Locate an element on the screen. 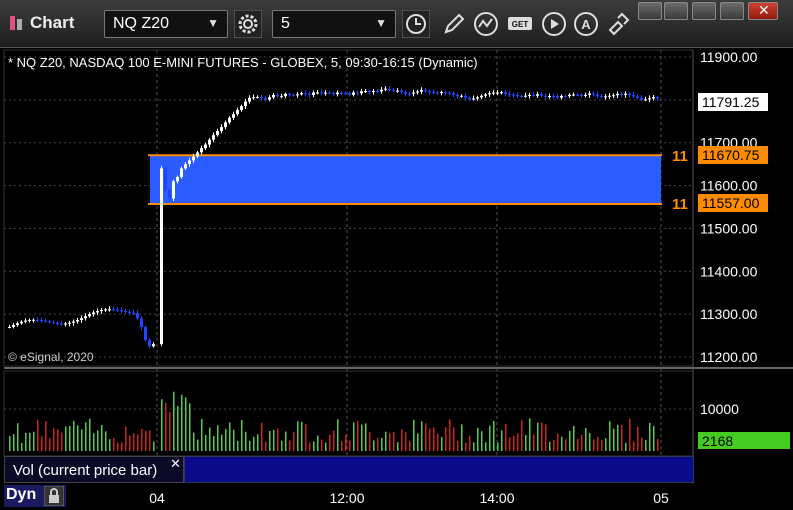  price-zone-rectangle is located at coordinates (405, 179).